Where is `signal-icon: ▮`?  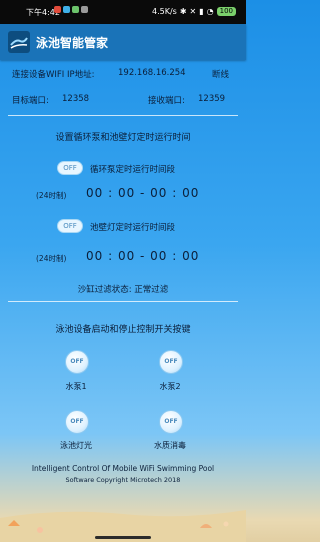 signal-icon: ▮ is located at coordinates (201, 11).